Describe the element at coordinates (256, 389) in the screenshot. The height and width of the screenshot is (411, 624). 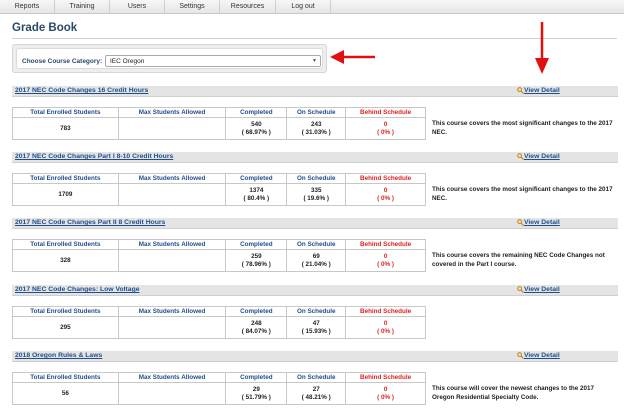
I see `completed-count: 29` at that location.